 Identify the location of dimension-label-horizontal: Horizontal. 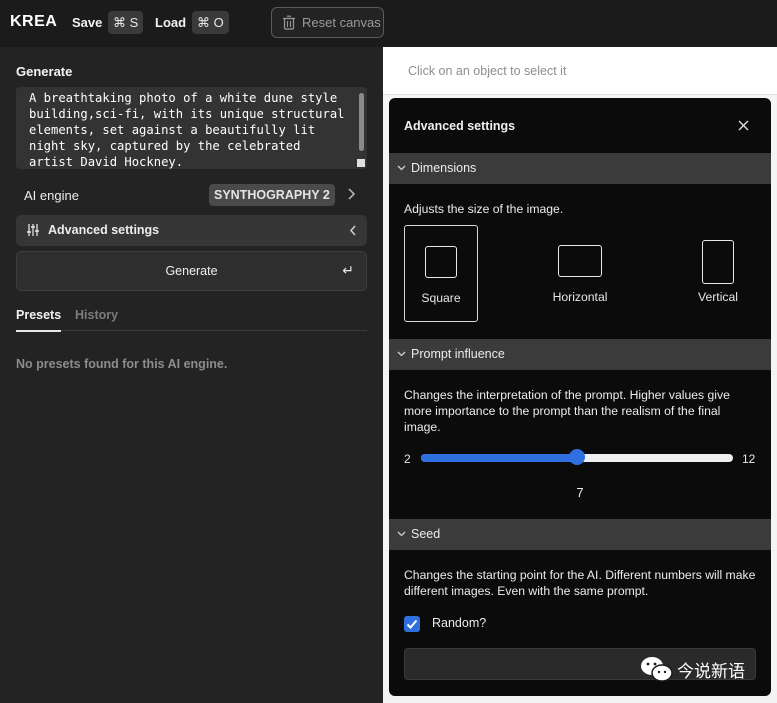
(580, 297).